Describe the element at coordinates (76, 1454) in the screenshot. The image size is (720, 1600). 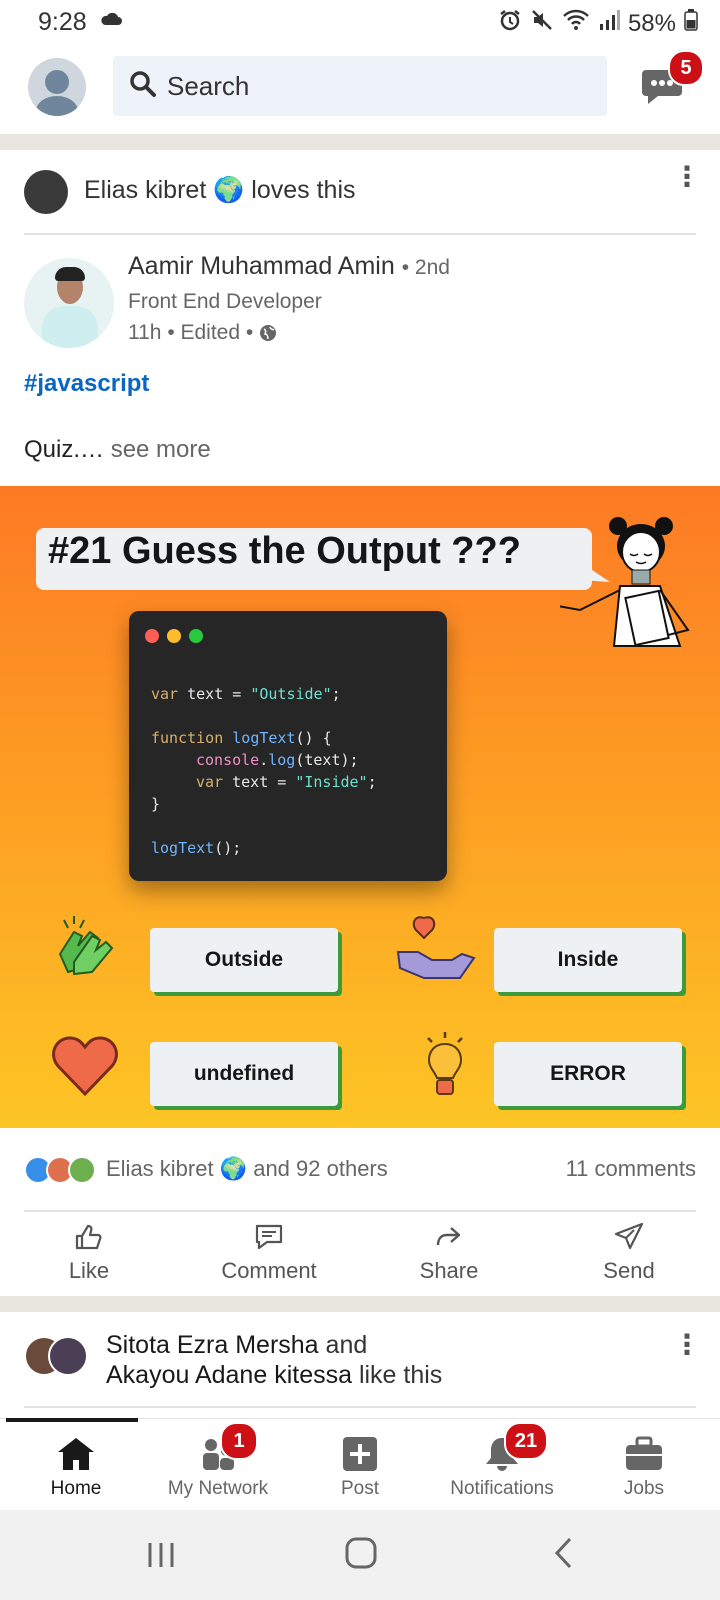
I see `home-icon` at that location.